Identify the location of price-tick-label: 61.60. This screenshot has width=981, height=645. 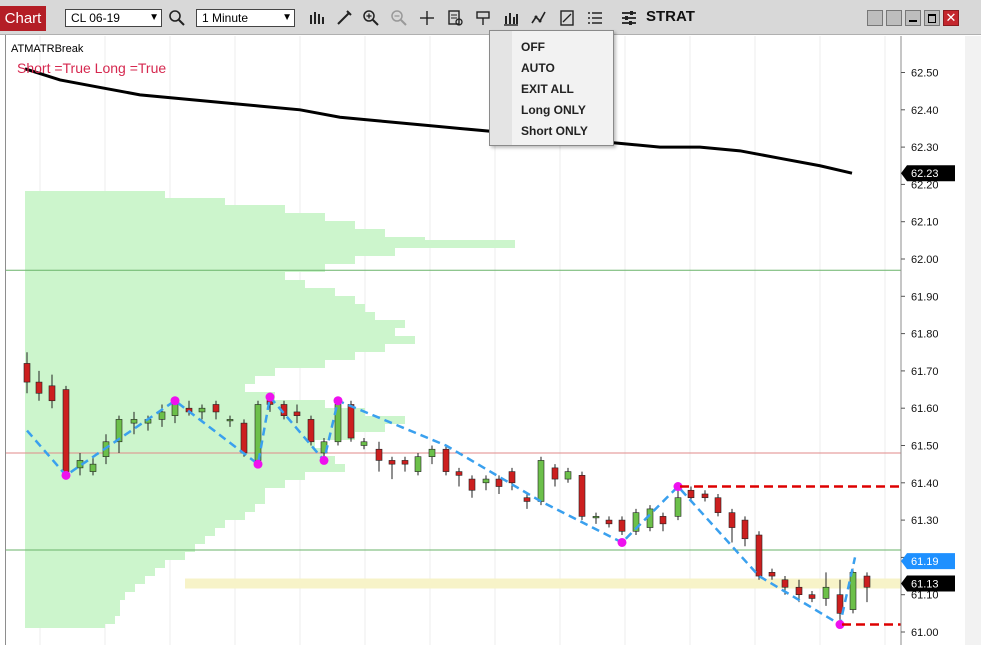
(925, 409).